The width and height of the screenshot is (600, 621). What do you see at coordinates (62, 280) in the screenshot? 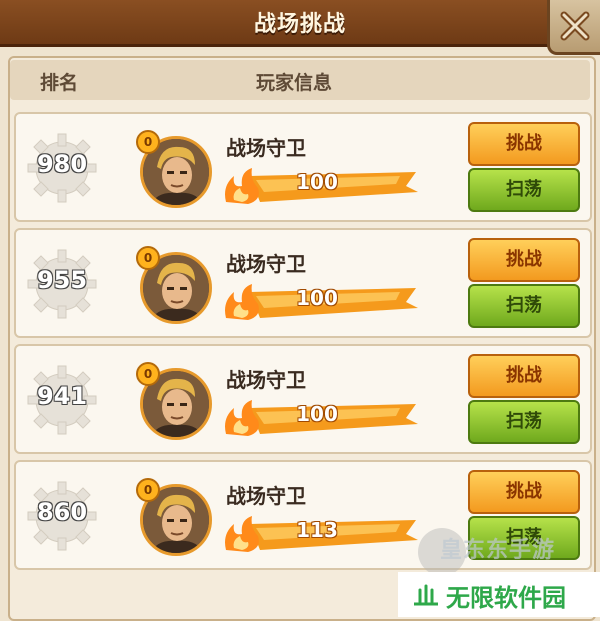
I see `rank-number: 955` at bounding box center [62, 280].